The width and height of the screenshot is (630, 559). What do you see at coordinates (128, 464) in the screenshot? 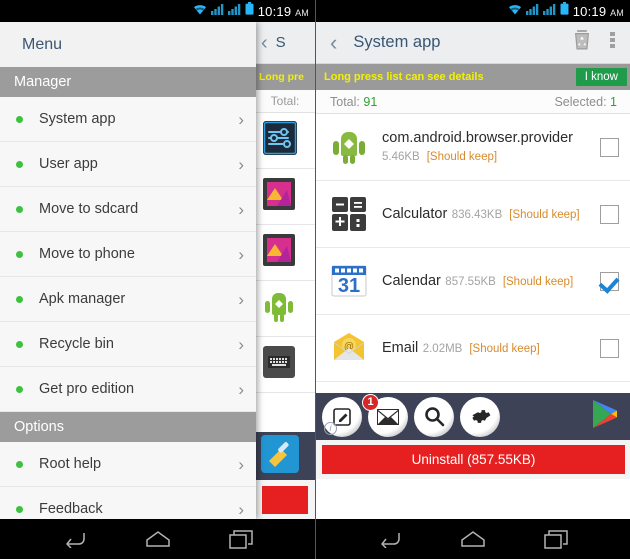
I see `sidebar-item-root-help: Root help ›` at bounding box center [128, 464].